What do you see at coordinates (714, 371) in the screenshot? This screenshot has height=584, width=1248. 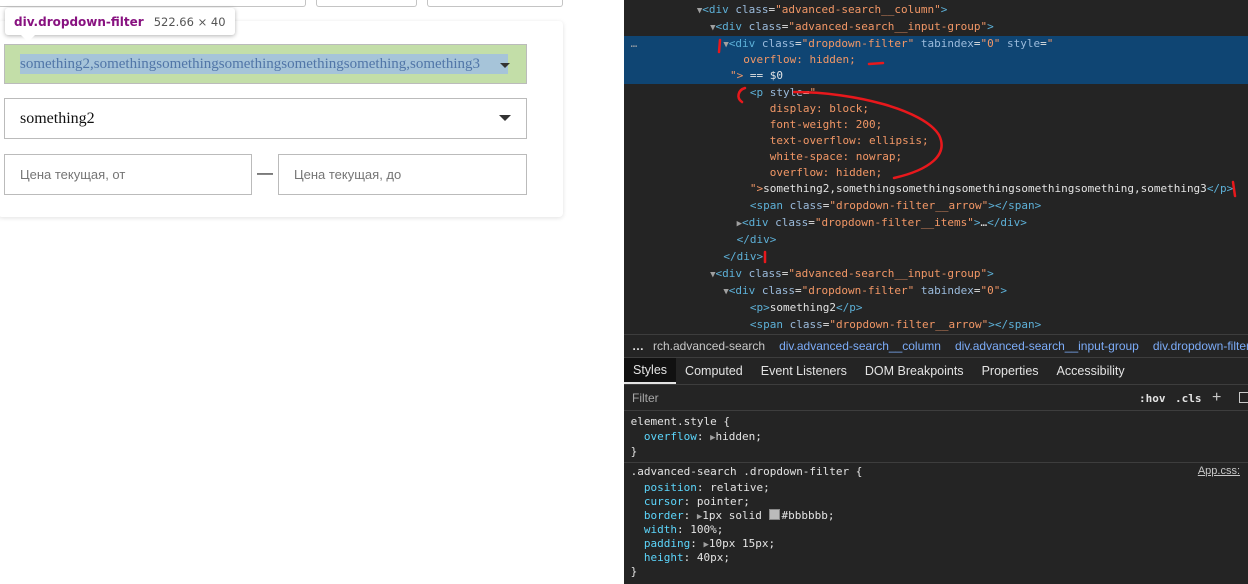 I see `tab-computed: Computed` at bounding box center [714, 371].